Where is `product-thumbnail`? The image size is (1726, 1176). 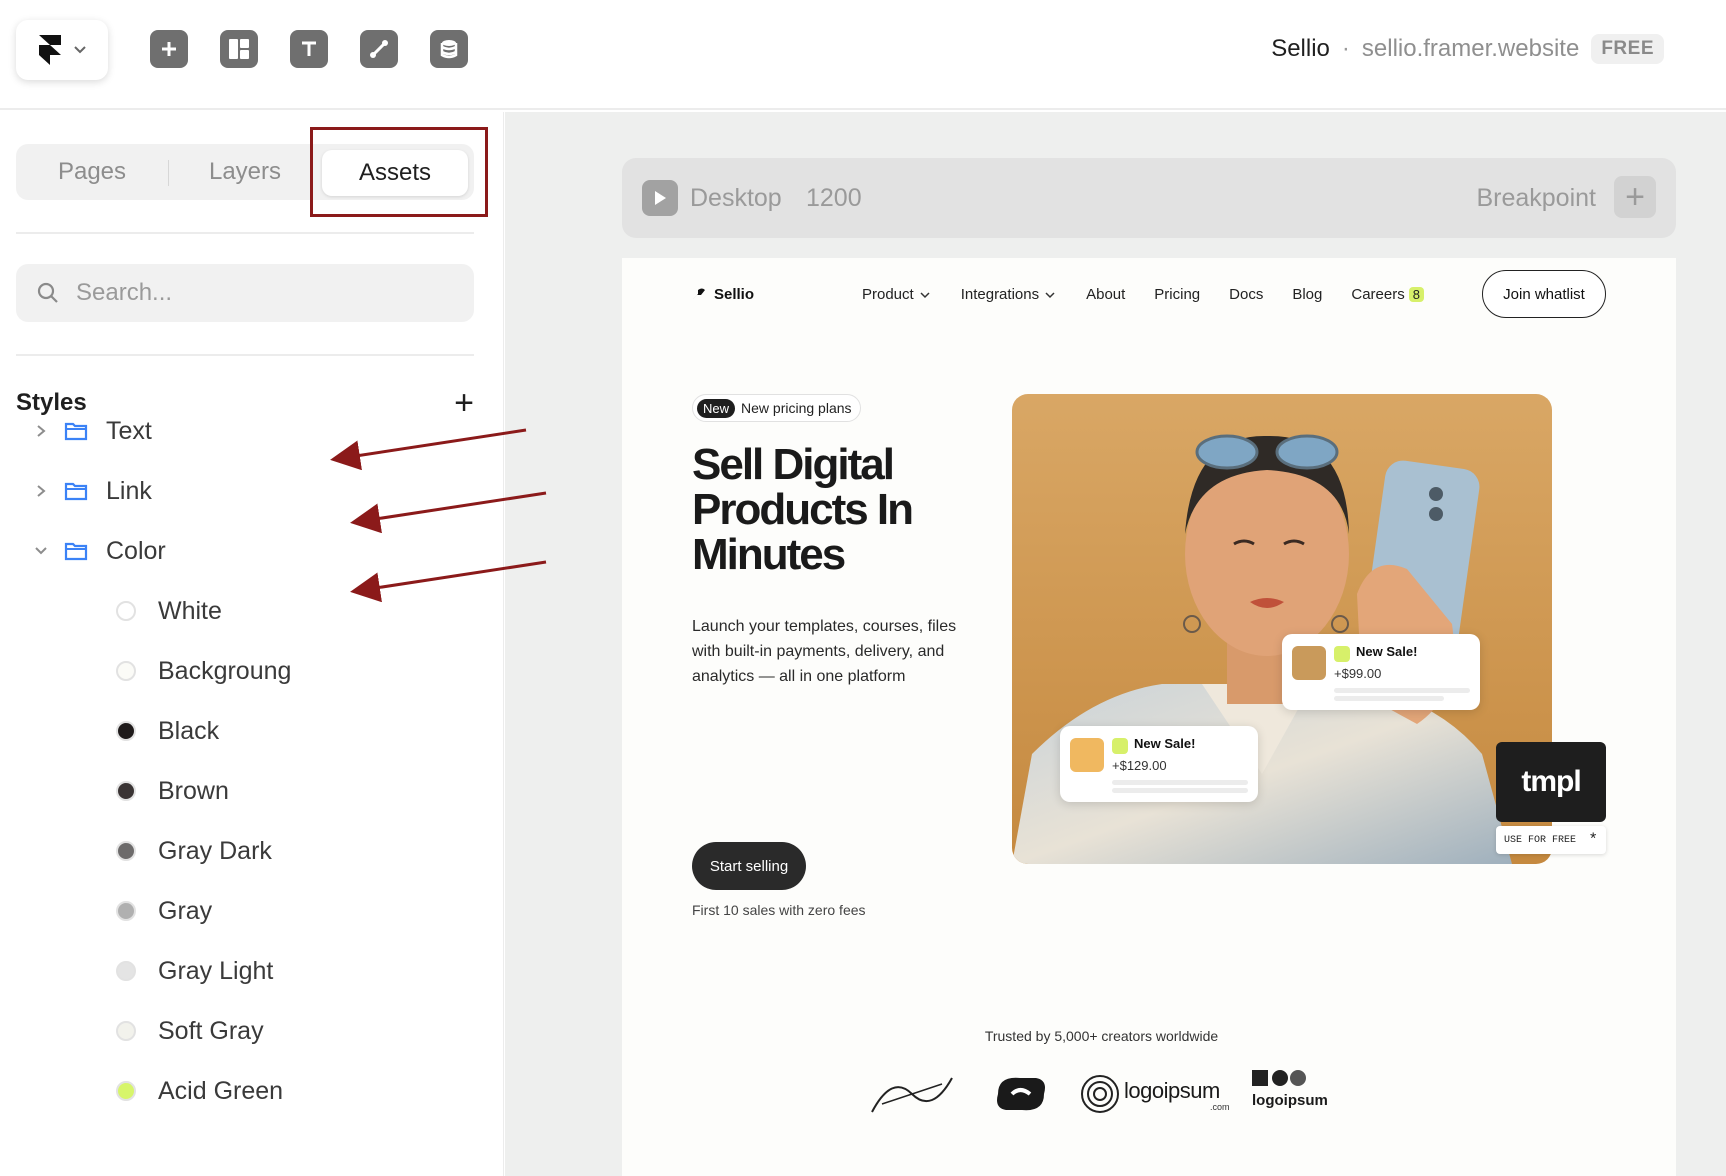
product-thumbnail is located at coordinates (1087, 755).